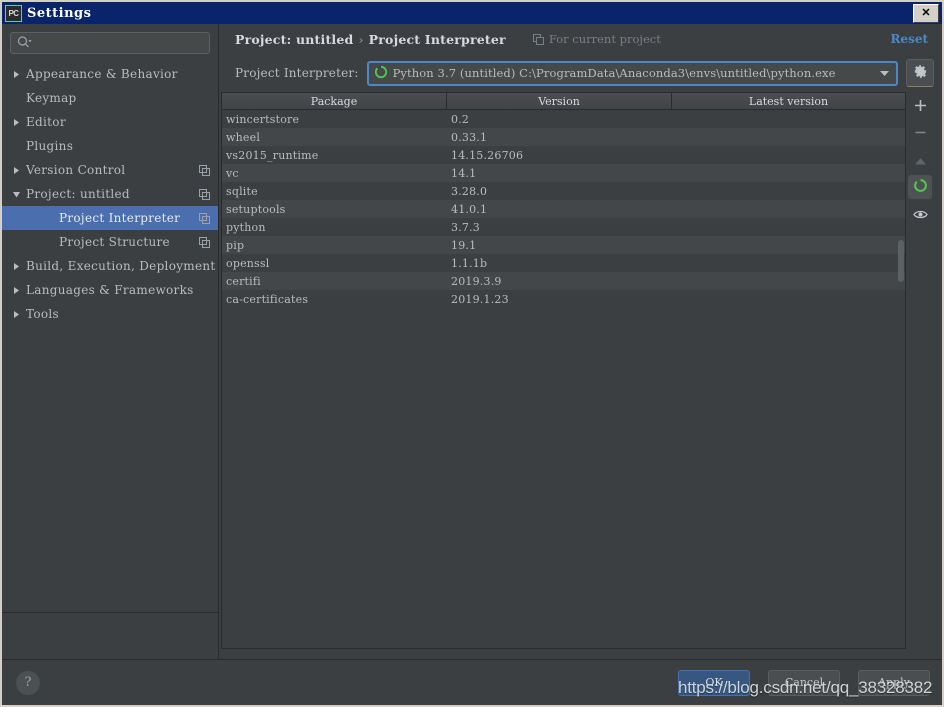 This screenshot has height=707, width=944. I want to click on cell-version: 2019.1.23, so click(480, 299).